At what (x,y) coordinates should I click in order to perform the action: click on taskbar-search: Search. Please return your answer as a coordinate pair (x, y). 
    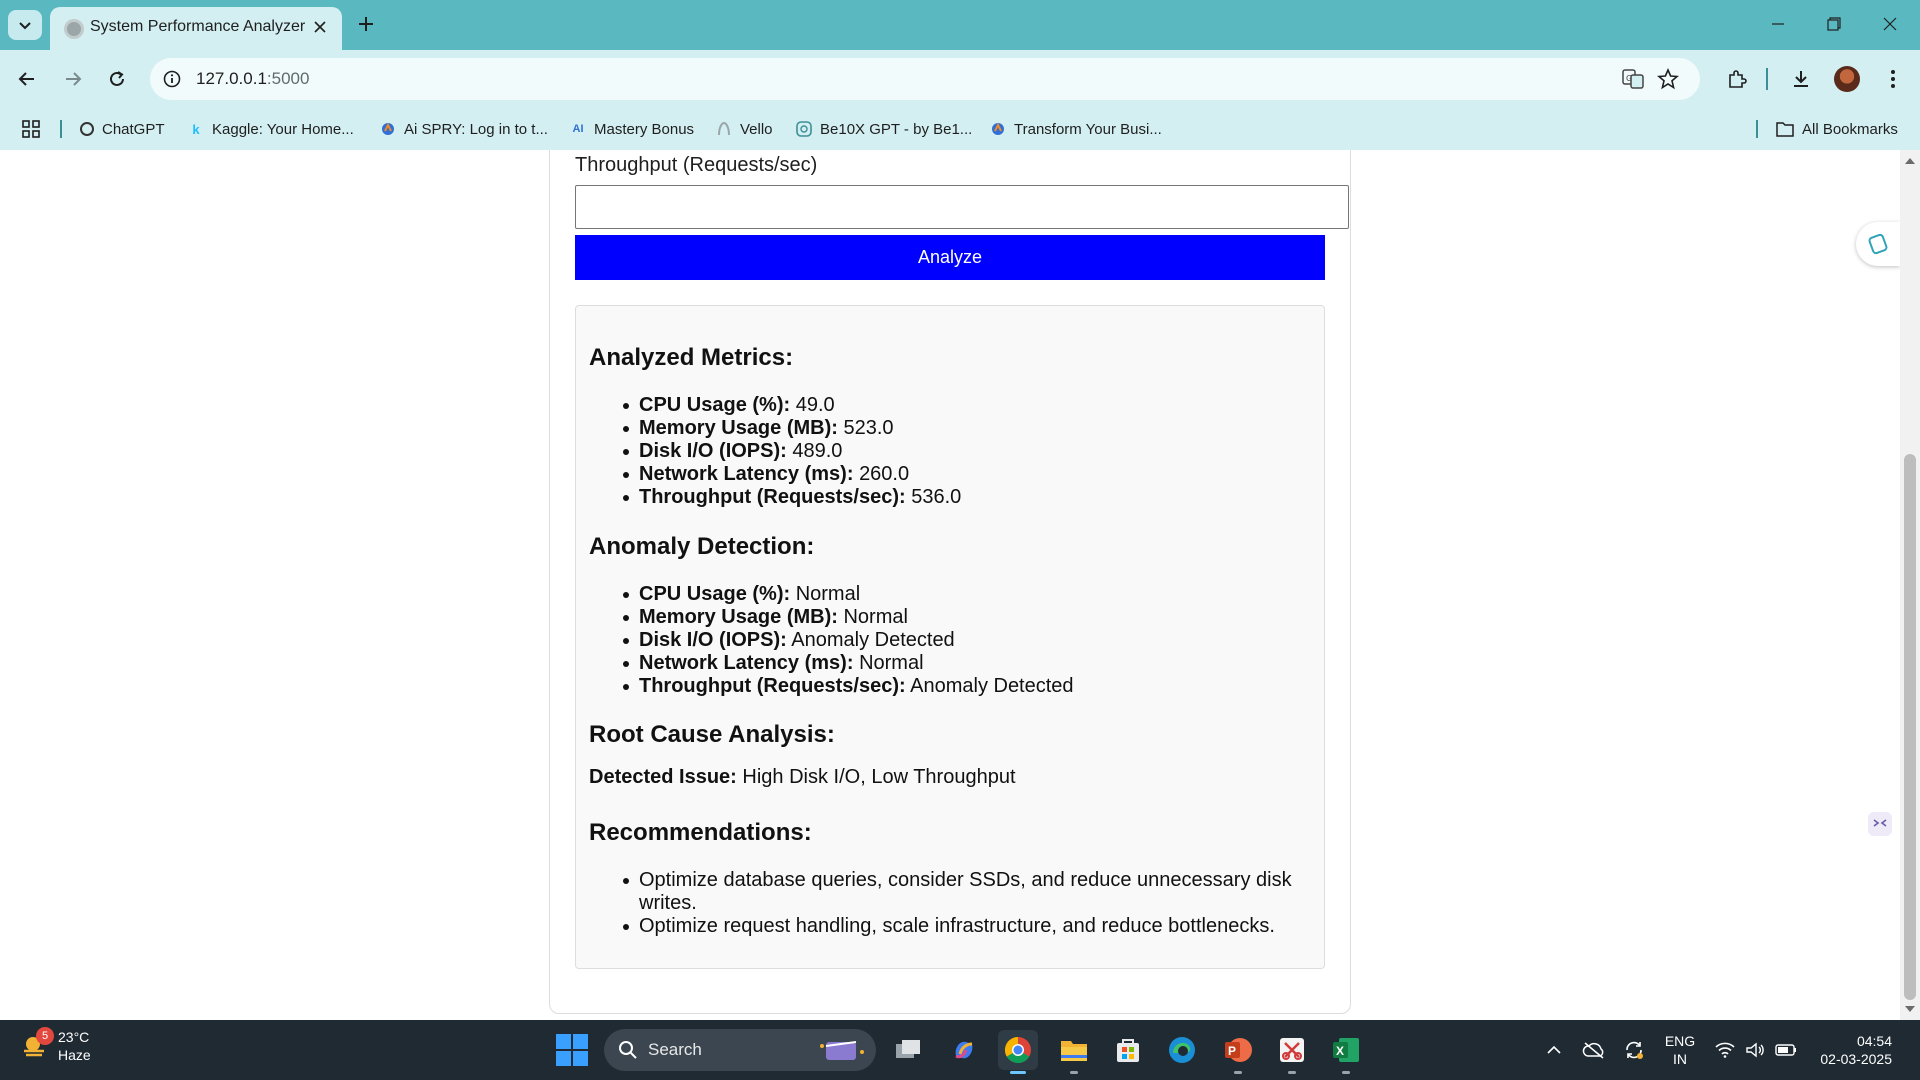
    Looking at the image, I should click on (740, 1050).